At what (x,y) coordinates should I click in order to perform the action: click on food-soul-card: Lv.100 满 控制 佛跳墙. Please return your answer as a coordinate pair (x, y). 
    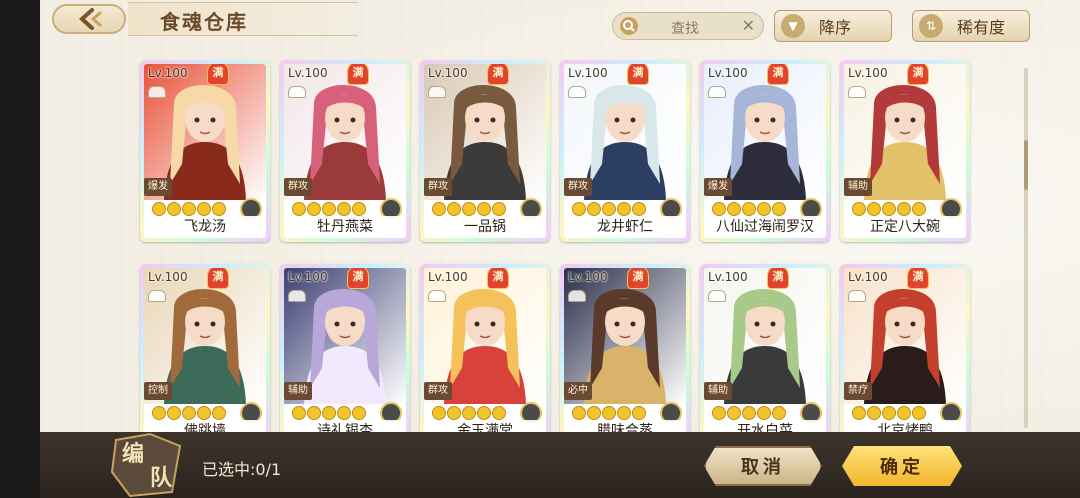
    Looking at the image, I should click on (205, 355).